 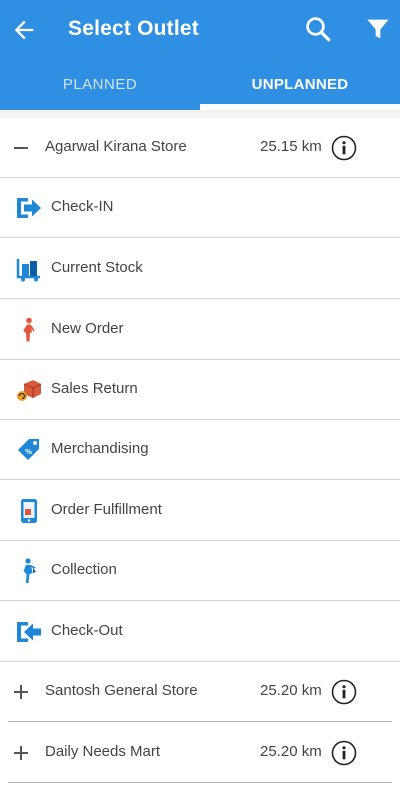 I want to click on action-label: Order Fulfillment, so click(x=106, y=509).